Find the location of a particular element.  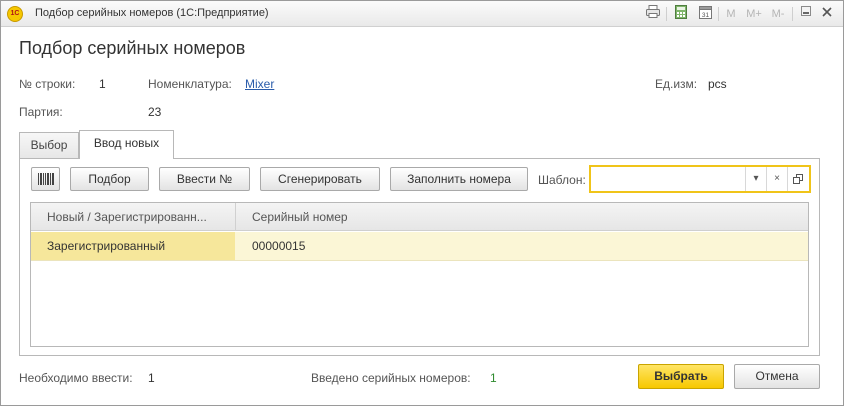

select-button: Выбрать is located at coordinates (681, 376).